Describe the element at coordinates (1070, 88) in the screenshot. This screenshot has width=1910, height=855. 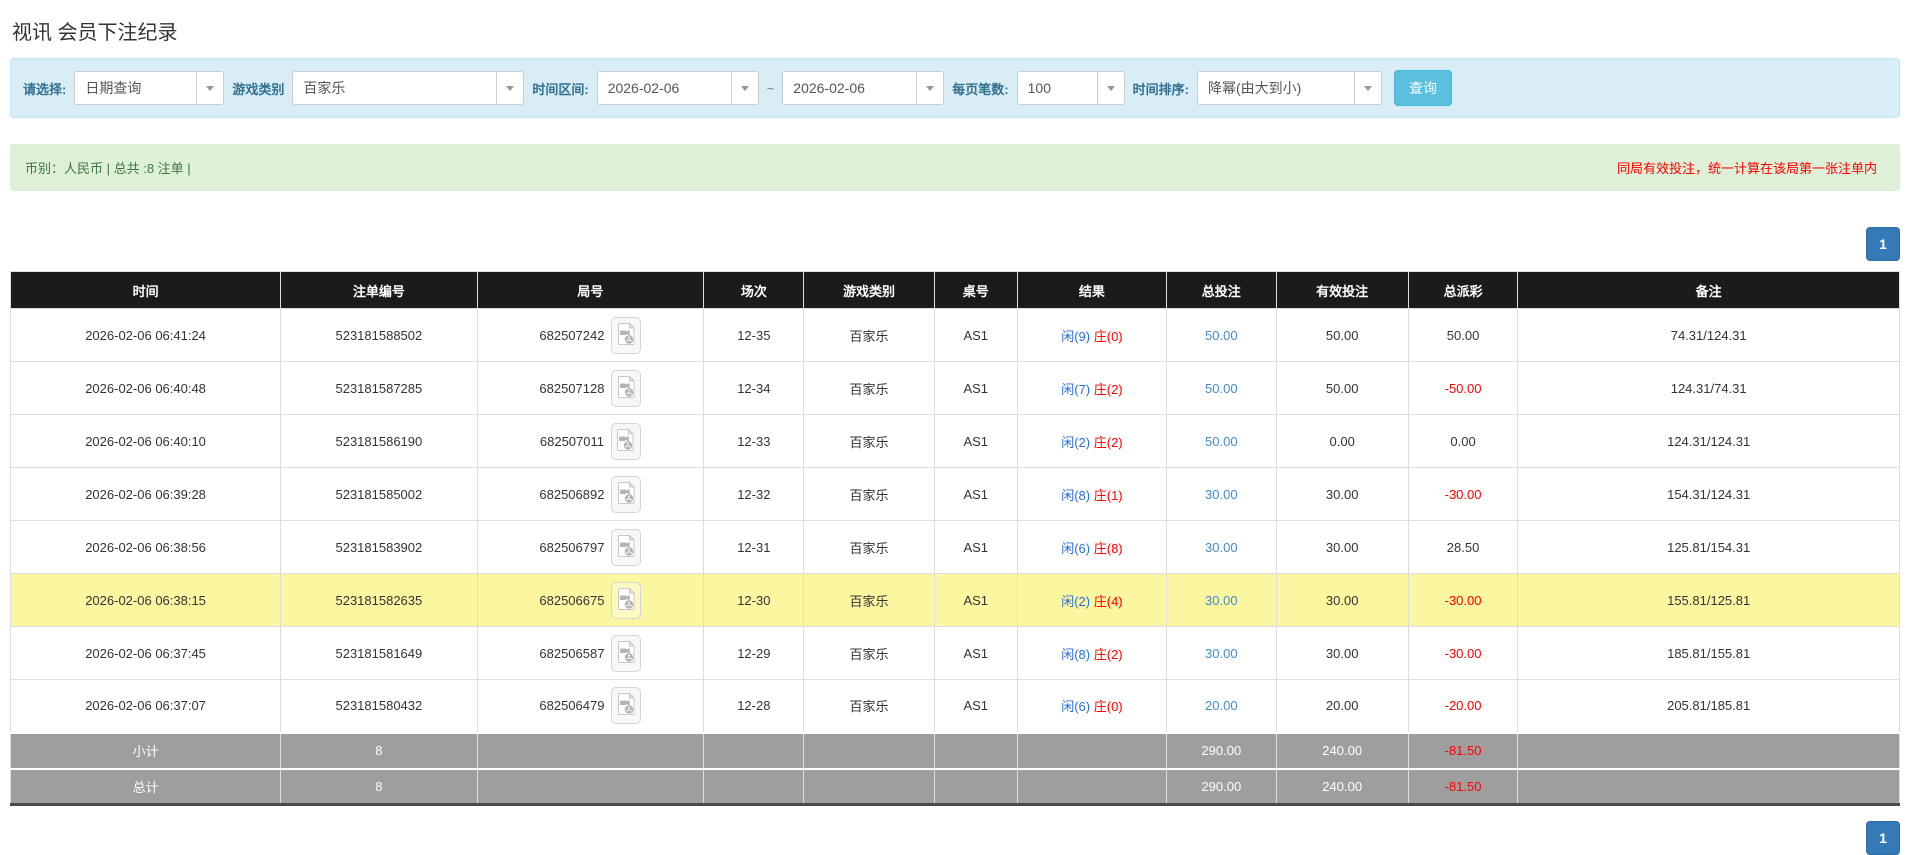
I see `per-page-select: 100` at that location.